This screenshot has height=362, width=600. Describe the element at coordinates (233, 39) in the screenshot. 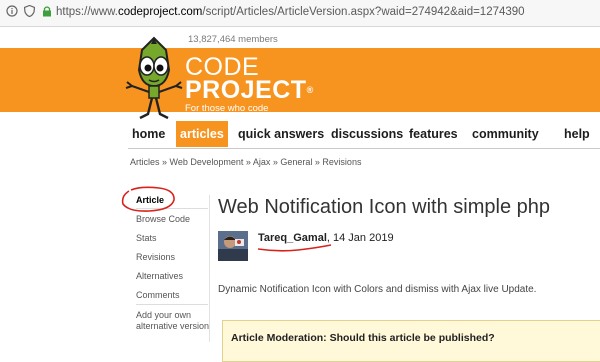

I see `members-count: 13,827,464 members` at that location.